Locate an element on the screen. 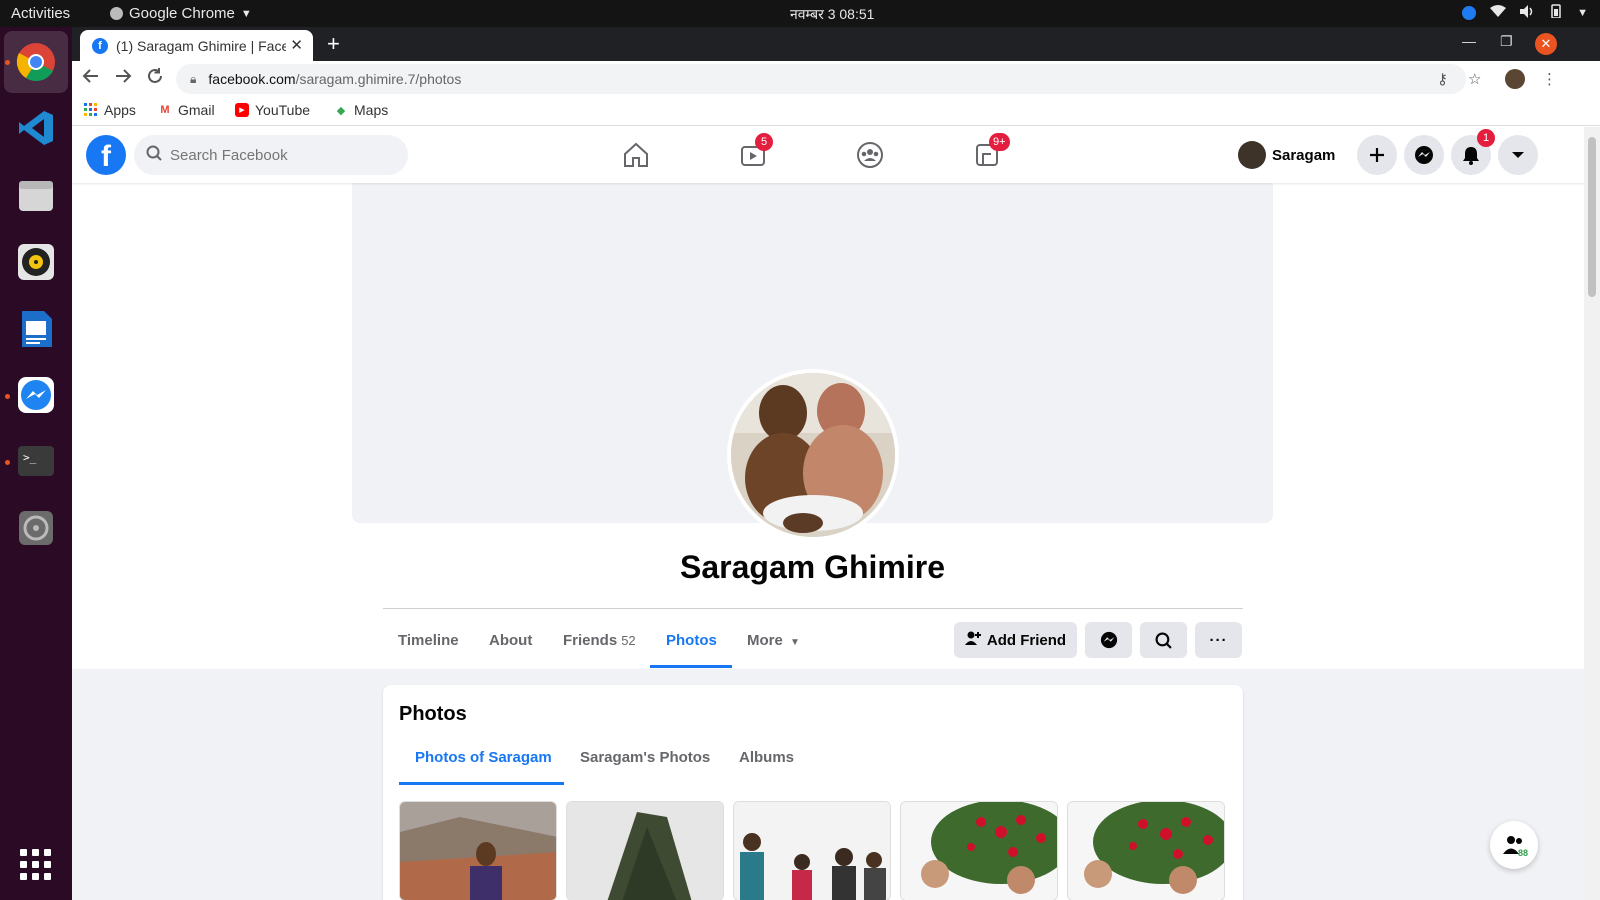 This screenshot has height=900, width=1600. tab-strip: f (1) Saragam Ghimire | Face ✕ + — ❐ ✕ is located at coordinates (836, 44).